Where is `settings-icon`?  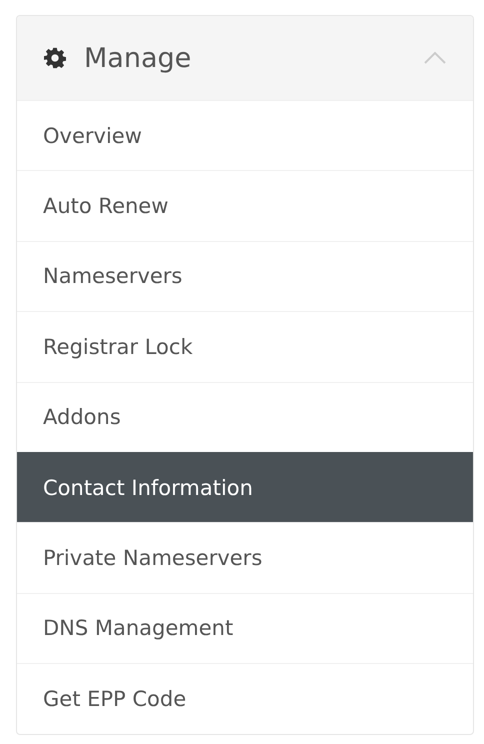
settings-icon is located at coordinates (55, 58).